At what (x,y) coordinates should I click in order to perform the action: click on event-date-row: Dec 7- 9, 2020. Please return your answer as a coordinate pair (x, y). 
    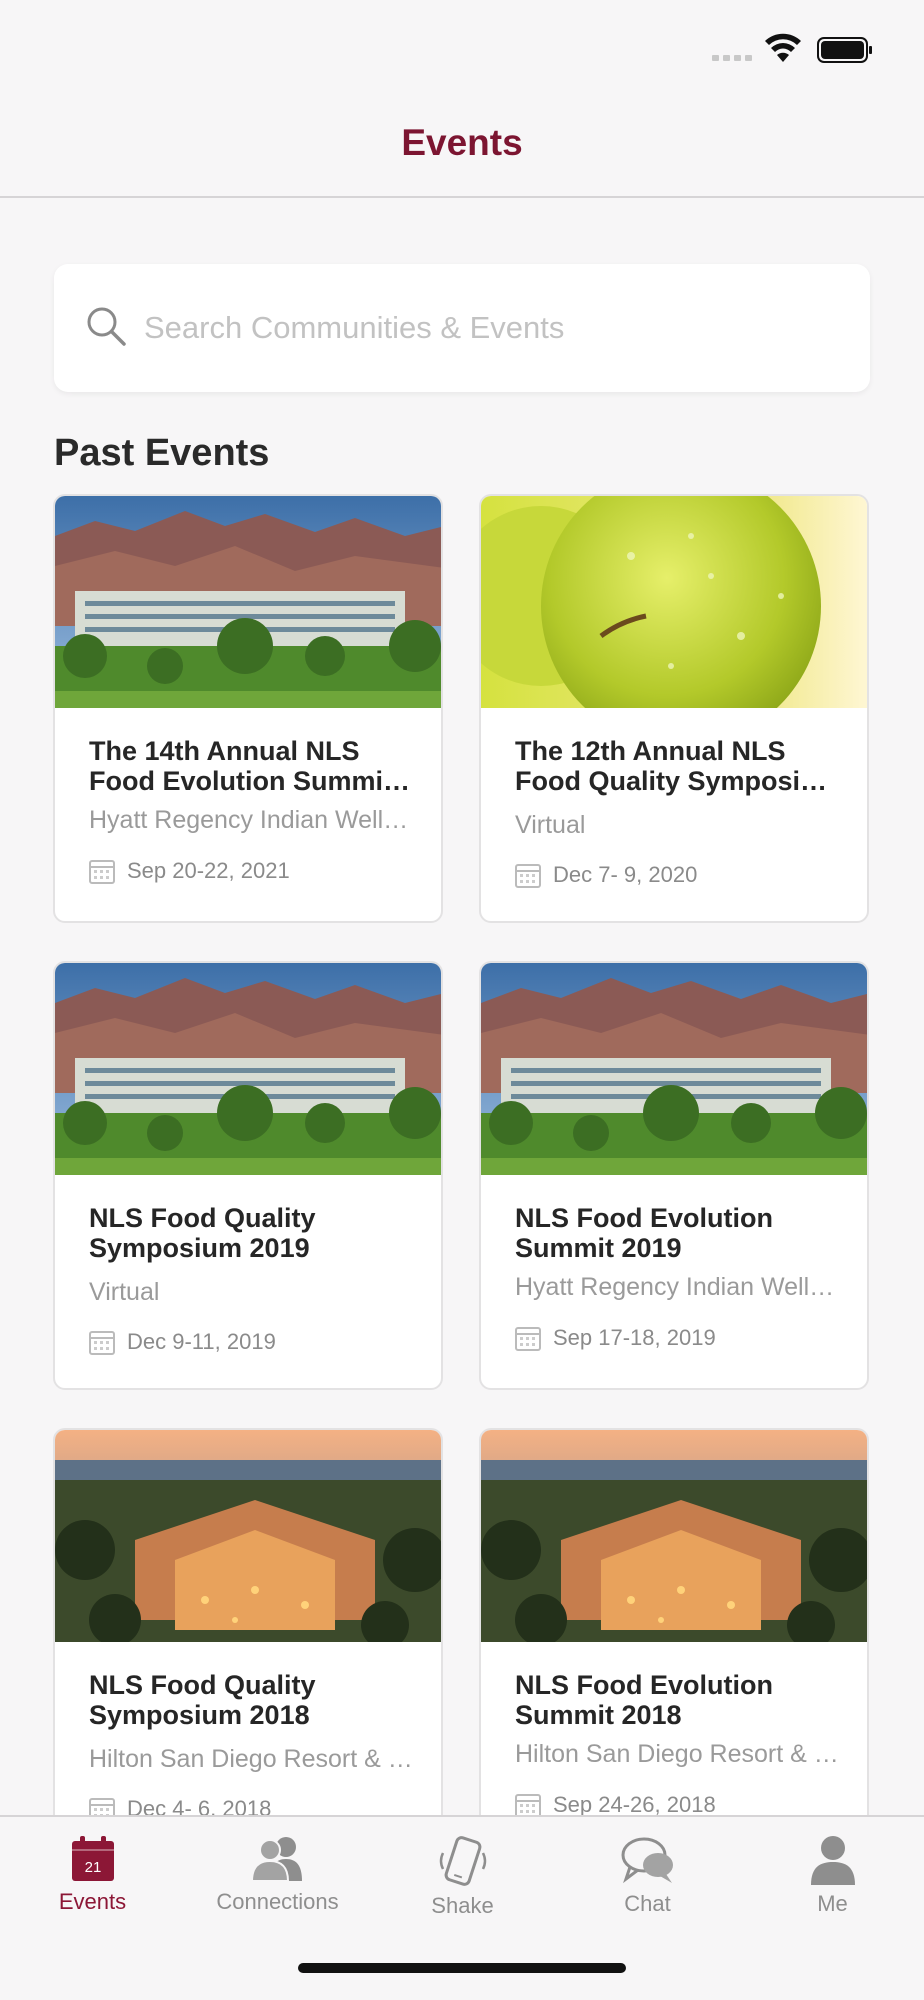
    Looking at the image, I should click on (606, 875).